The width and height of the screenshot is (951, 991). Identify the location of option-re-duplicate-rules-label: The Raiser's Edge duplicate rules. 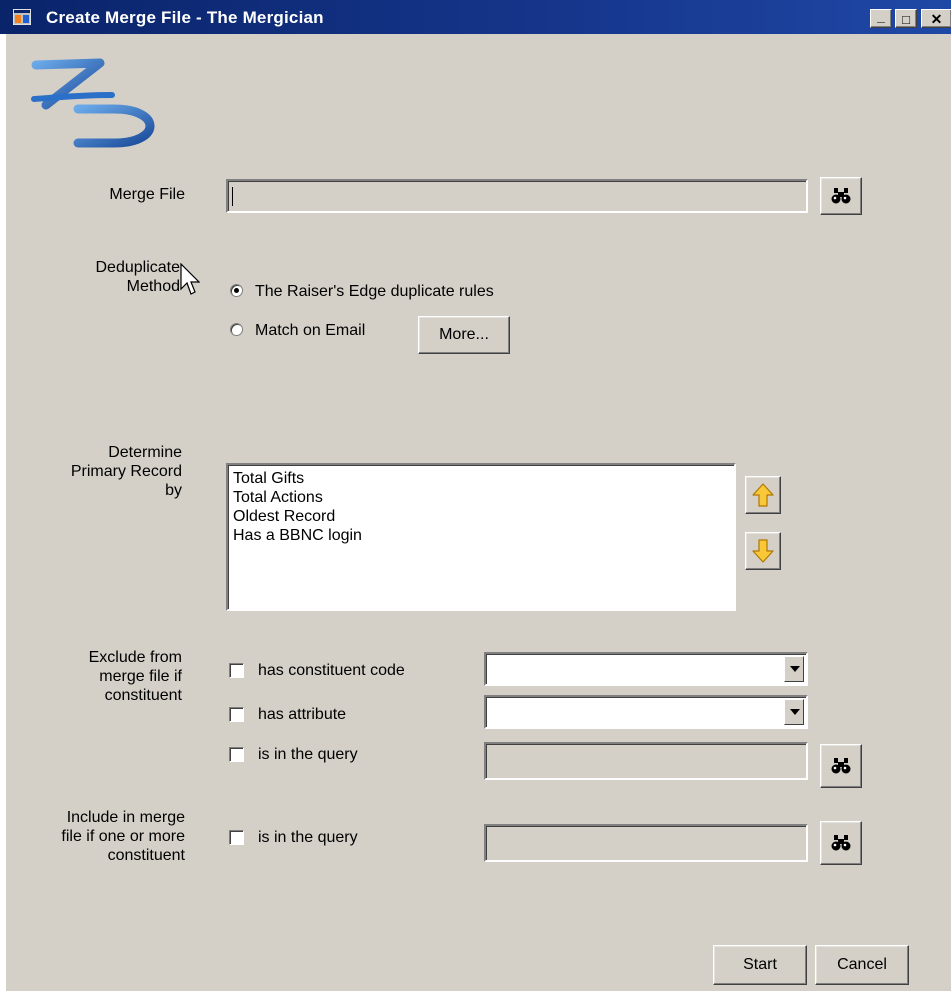
(374, 291).